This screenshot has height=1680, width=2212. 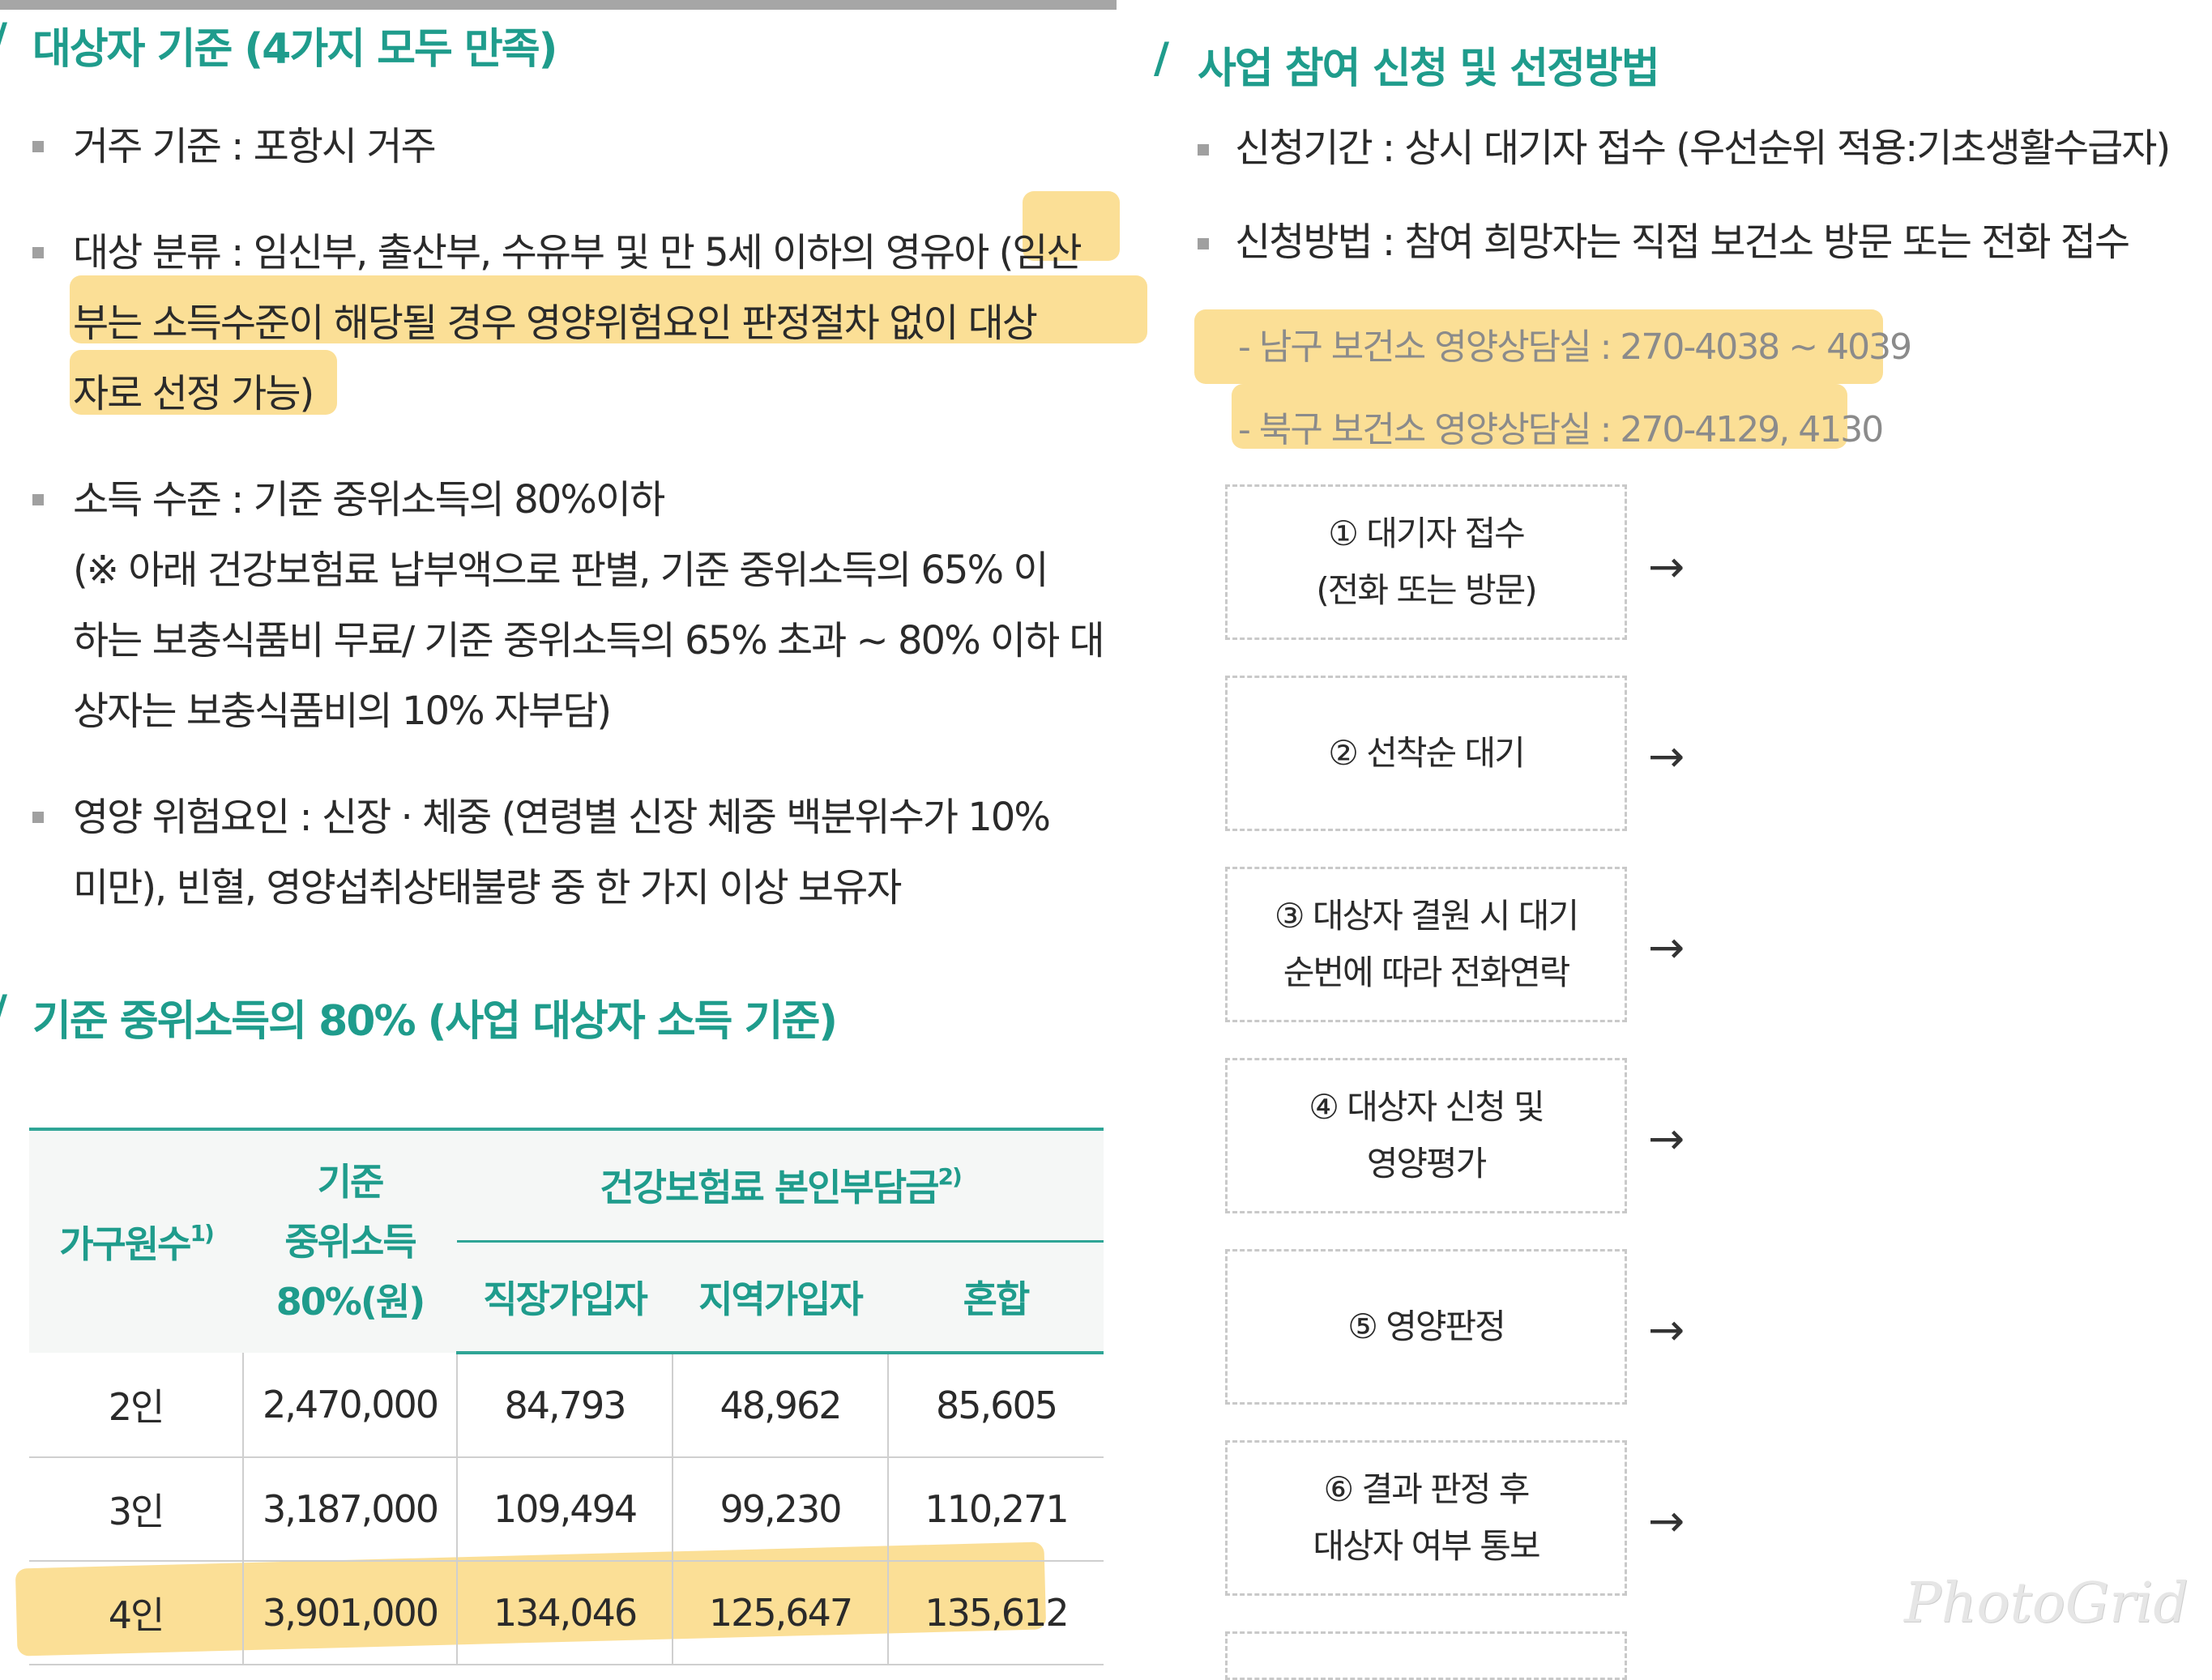 What do you see at coordinates (294, 49) in the screenshot?
I see `criteria-title: 대상자 기준 (4가지 모두 만족)` at bounding box center [294, 49].